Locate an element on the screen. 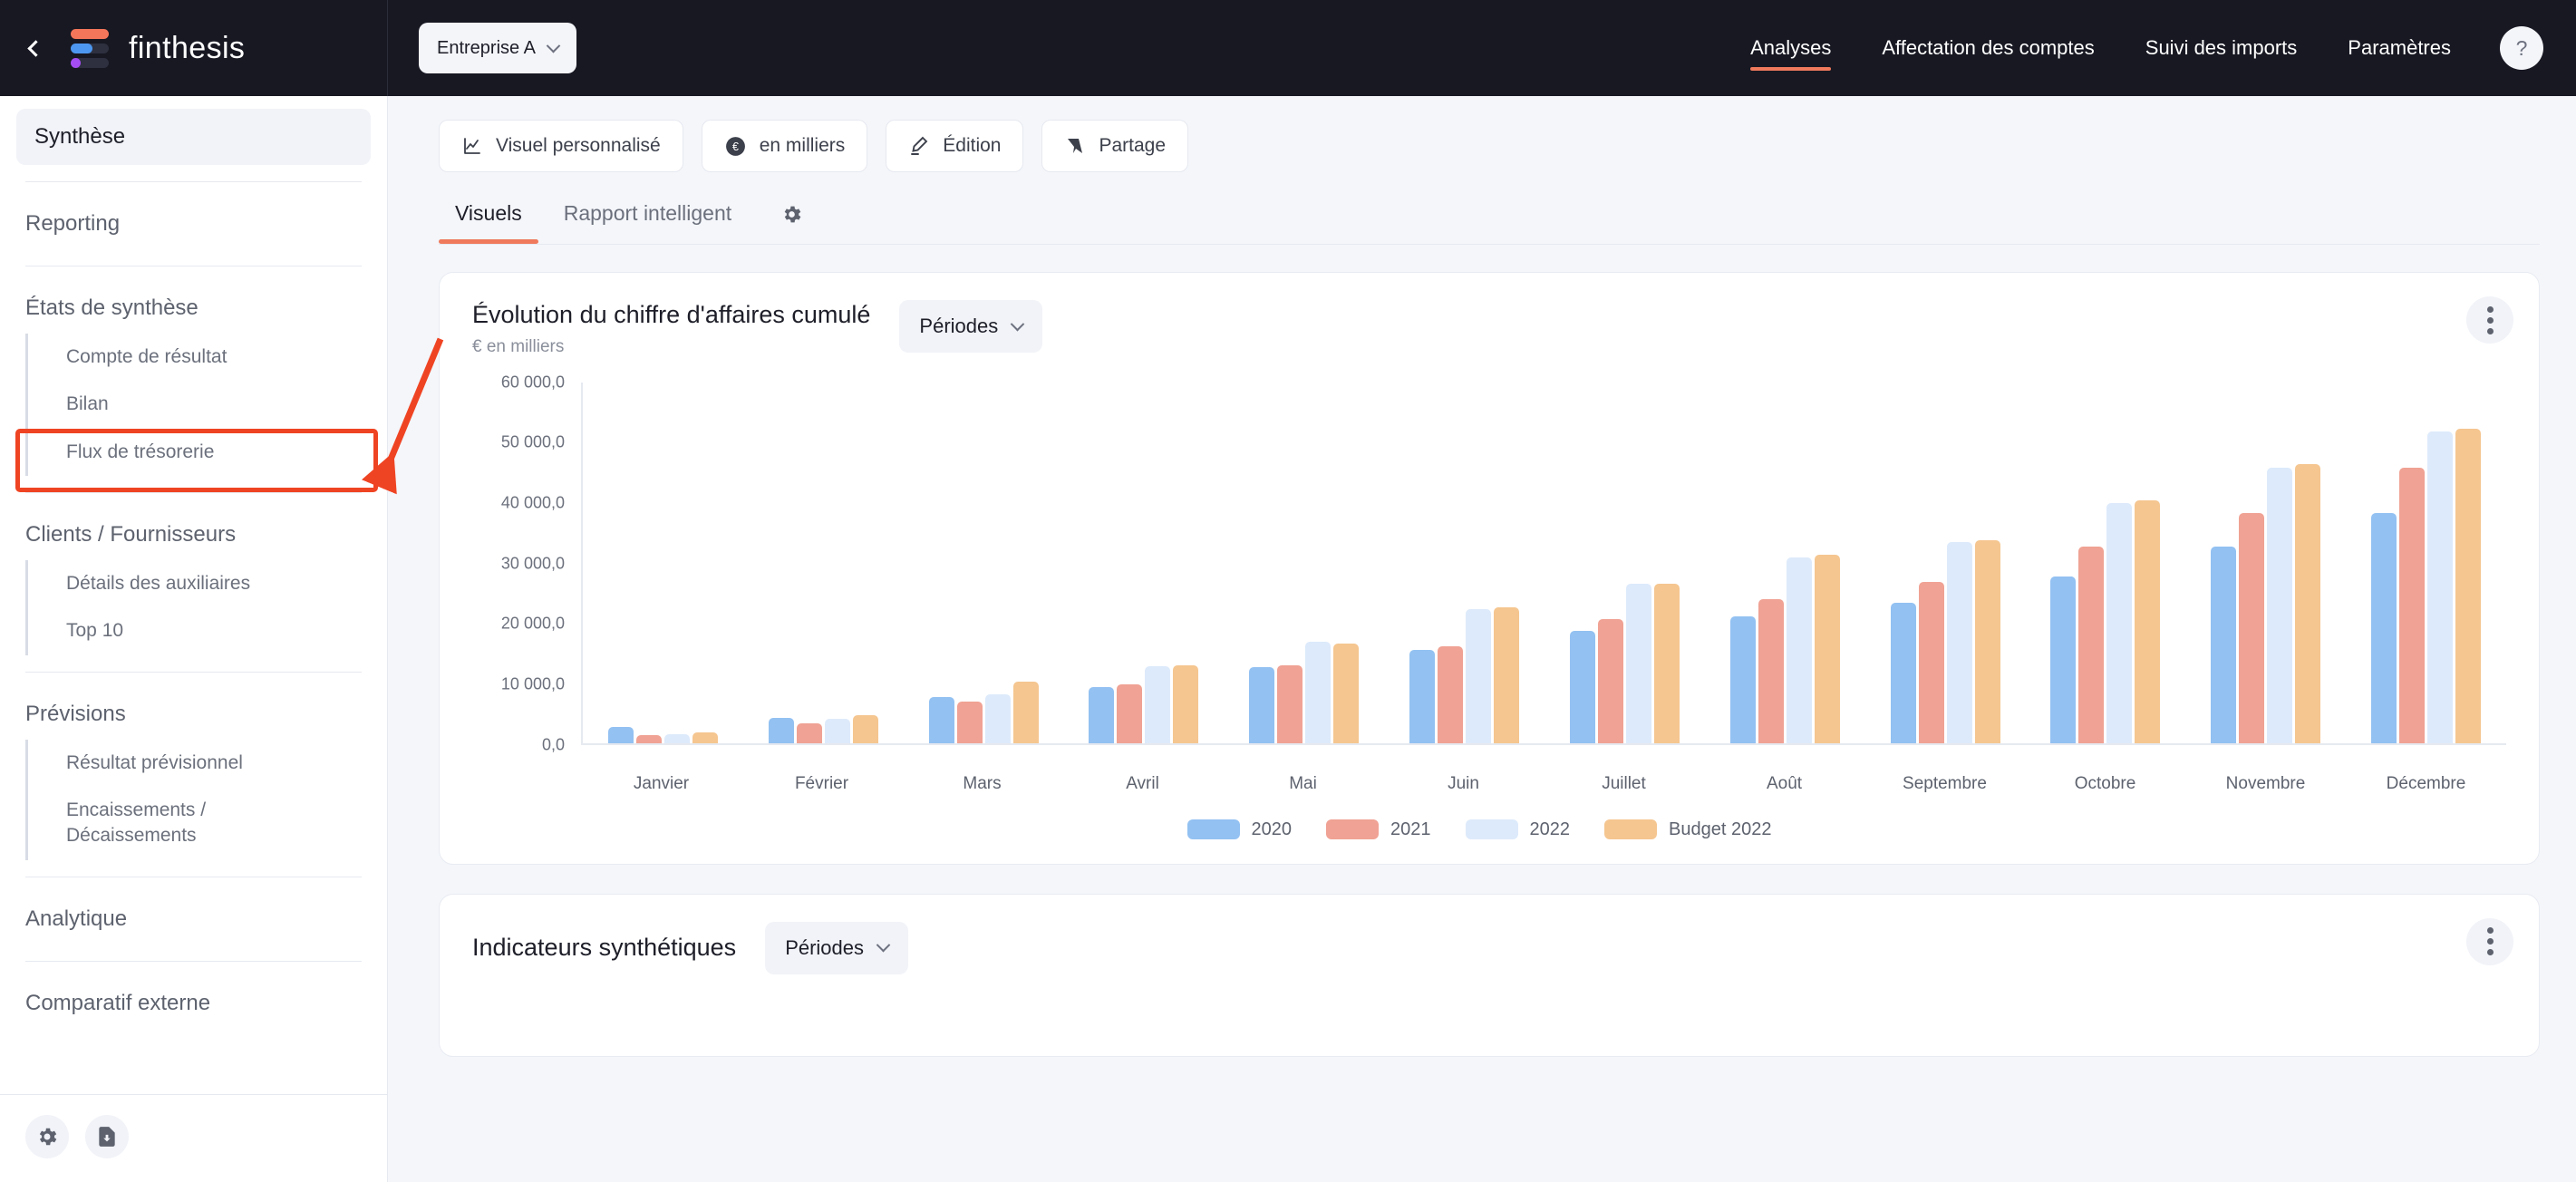  chart-bar-group is located at coordinates (1464, 563).